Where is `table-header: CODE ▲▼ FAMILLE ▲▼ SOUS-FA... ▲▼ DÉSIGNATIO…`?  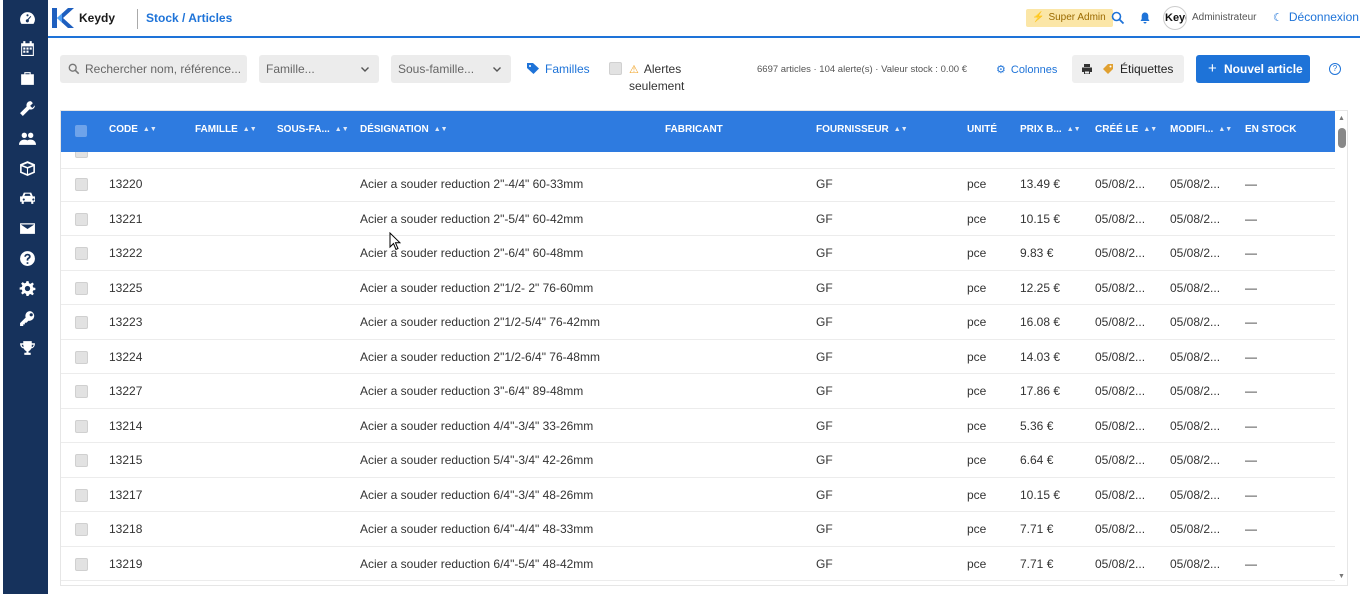 table-header: CODE ▲▼ FAMILLE ▲▼ SOUS-FA... ▲▼ DÉSIGNATIO… is located at coordinates (704, 131).